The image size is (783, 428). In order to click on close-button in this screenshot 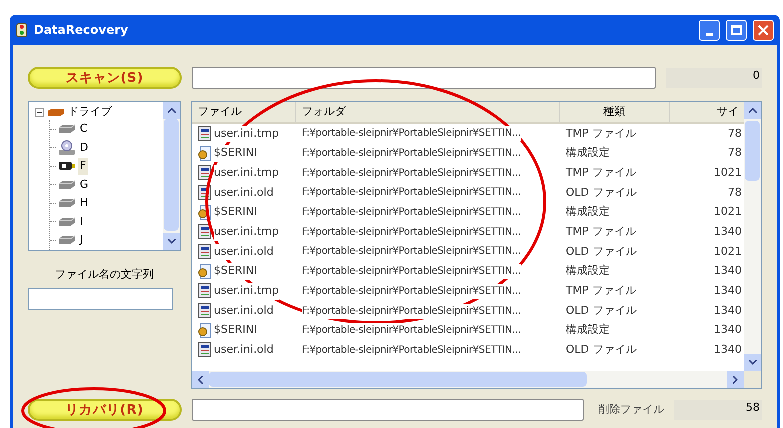, I will do `click(763, 30)`.